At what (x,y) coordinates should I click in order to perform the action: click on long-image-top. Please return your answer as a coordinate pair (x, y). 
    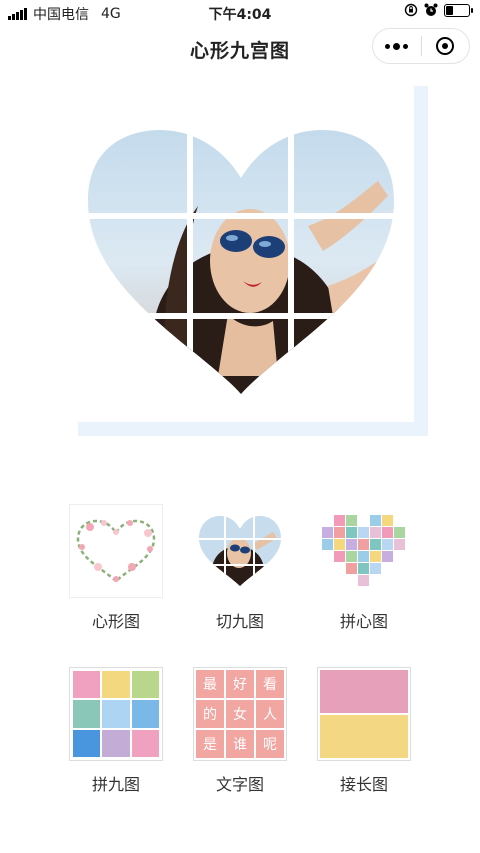
    Looking at the image, I should click on (364, 691).